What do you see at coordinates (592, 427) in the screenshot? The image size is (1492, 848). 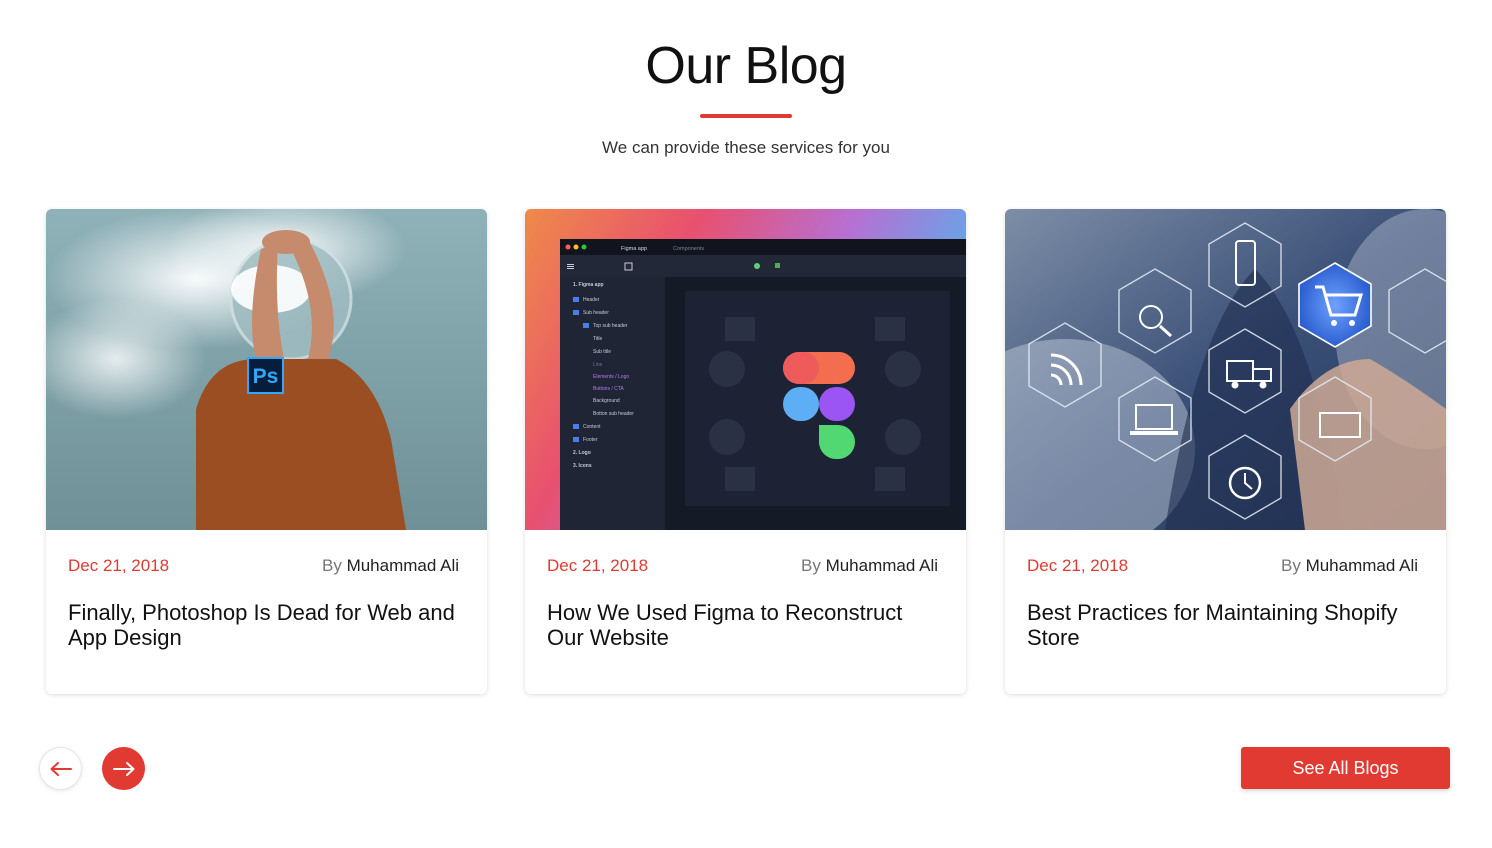 I see `svg-text: Content` at bounding box center [592, 427].